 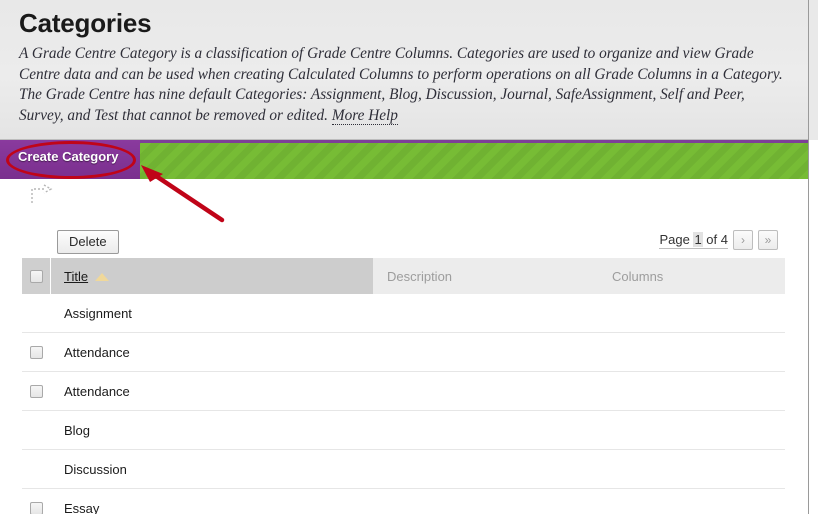 I want to click on page-title: Categories, so click(x=85, y=23).